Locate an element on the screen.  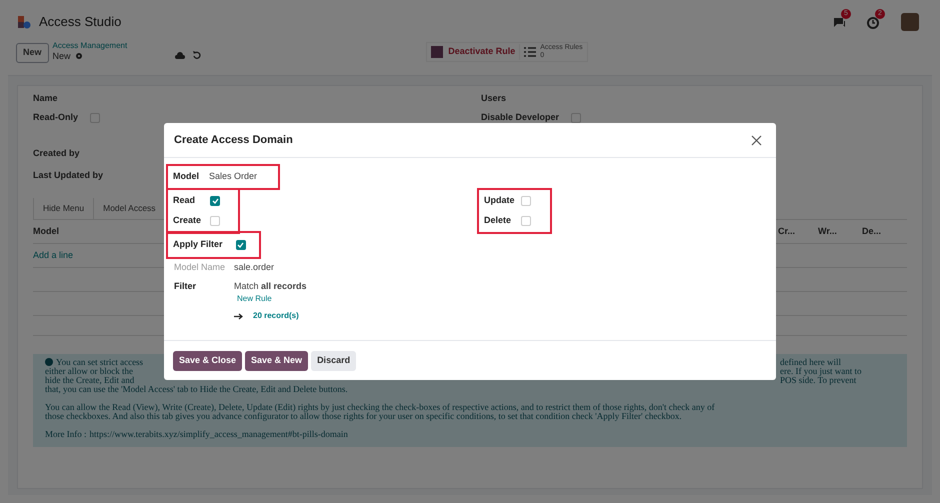
field-label: Read-Only is located at coordinates (55, 117).